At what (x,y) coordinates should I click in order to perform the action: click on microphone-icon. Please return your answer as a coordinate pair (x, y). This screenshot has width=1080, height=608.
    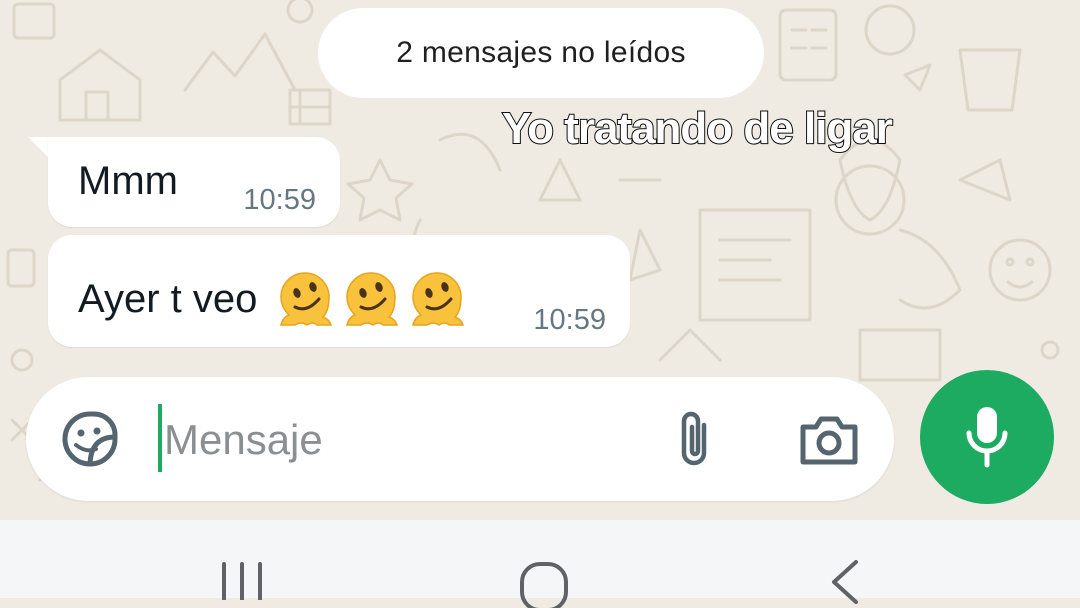
    Looking at the image, I should click on (987, 437).